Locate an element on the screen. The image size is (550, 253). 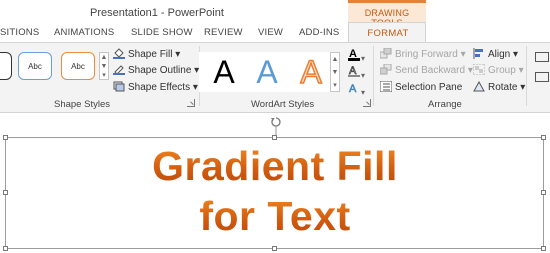
align-button: Align ▾ is located at coordinates (495, 54).